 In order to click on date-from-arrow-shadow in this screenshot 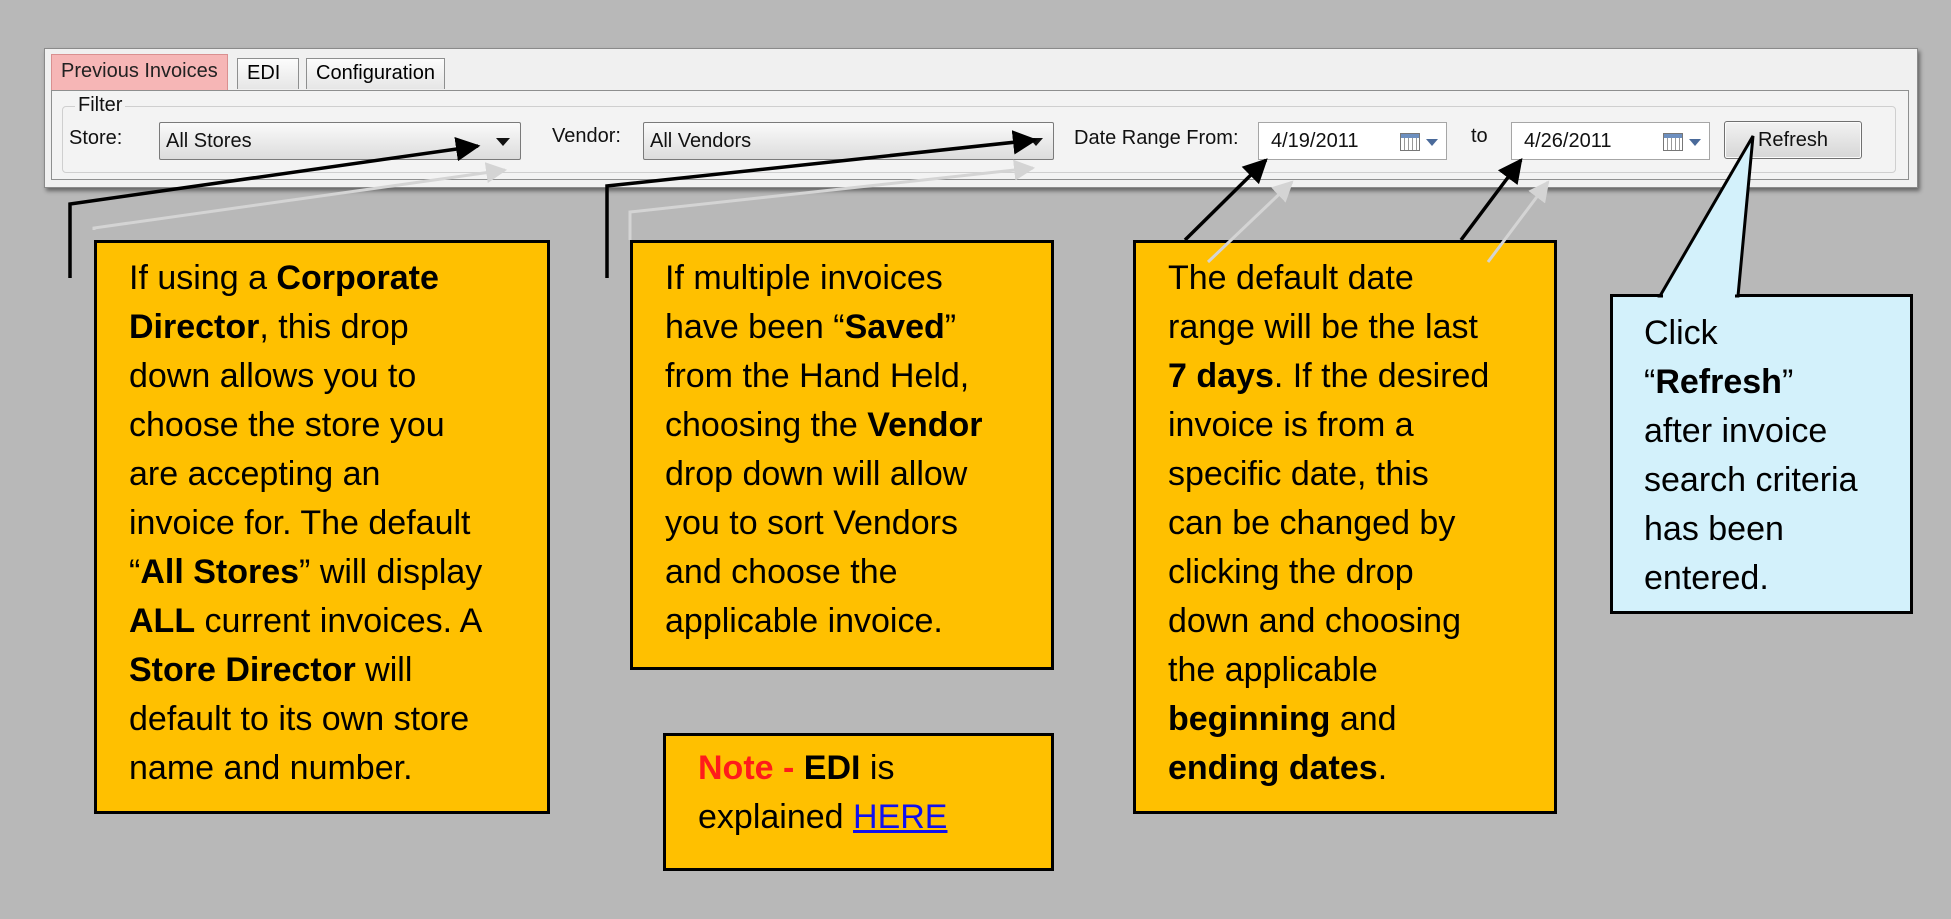, I will do `click(1250, 222)`.